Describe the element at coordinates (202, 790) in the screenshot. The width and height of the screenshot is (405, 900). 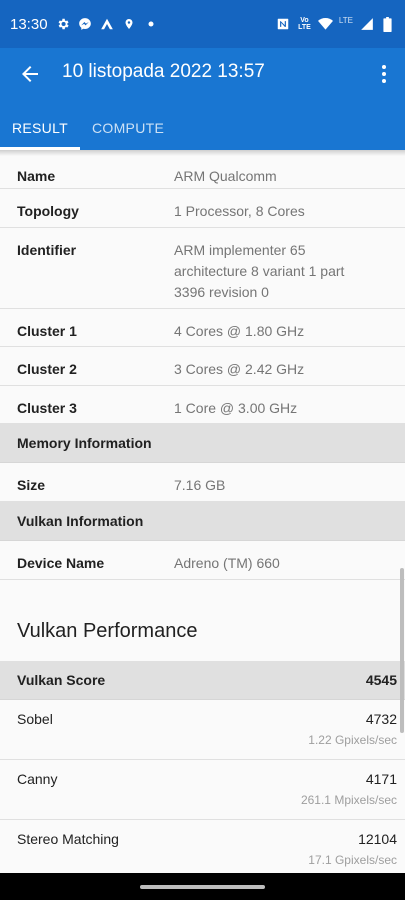
I see `benchmark-row-canny: Canny 4171 261.1 Mpixels/sec` at that location.